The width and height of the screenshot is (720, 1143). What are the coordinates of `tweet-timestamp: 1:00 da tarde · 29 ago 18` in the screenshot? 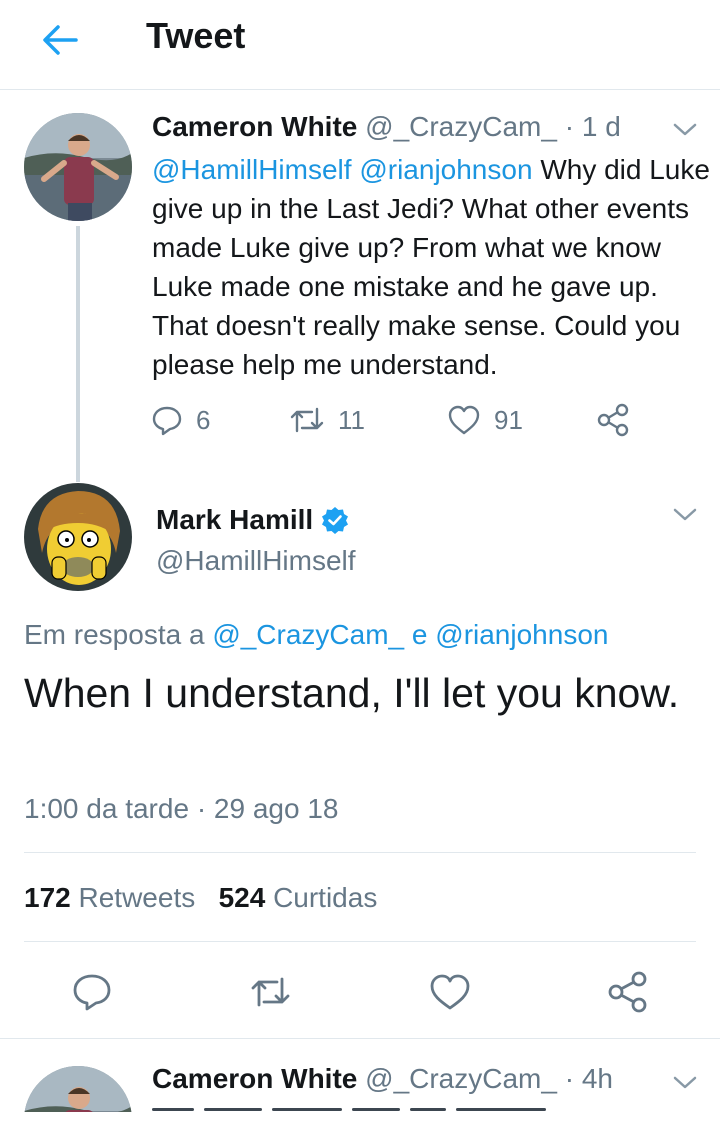 It's located at (181, 809).